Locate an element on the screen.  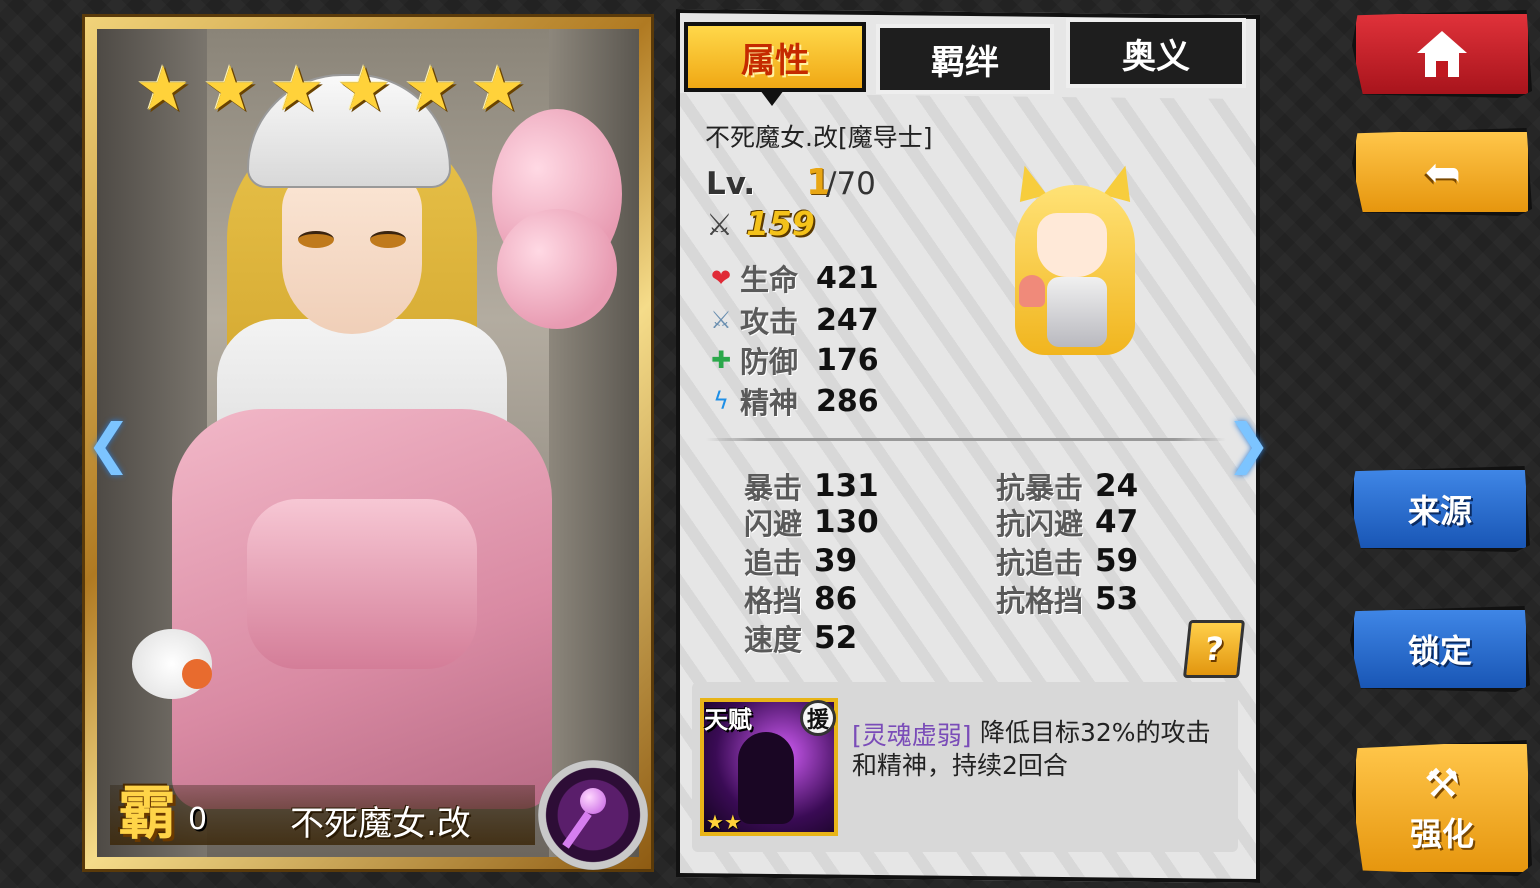
hero-chibi-avatar is located at coordinates (1075, 263).